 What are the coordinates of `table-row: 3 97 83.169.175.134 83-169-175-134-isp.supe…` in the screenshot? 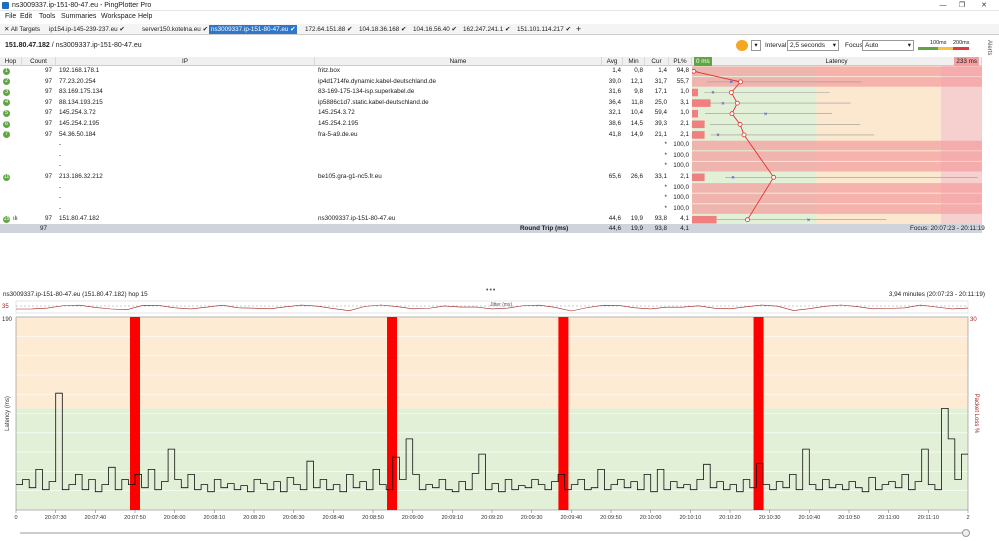 It's located at (346, 92).